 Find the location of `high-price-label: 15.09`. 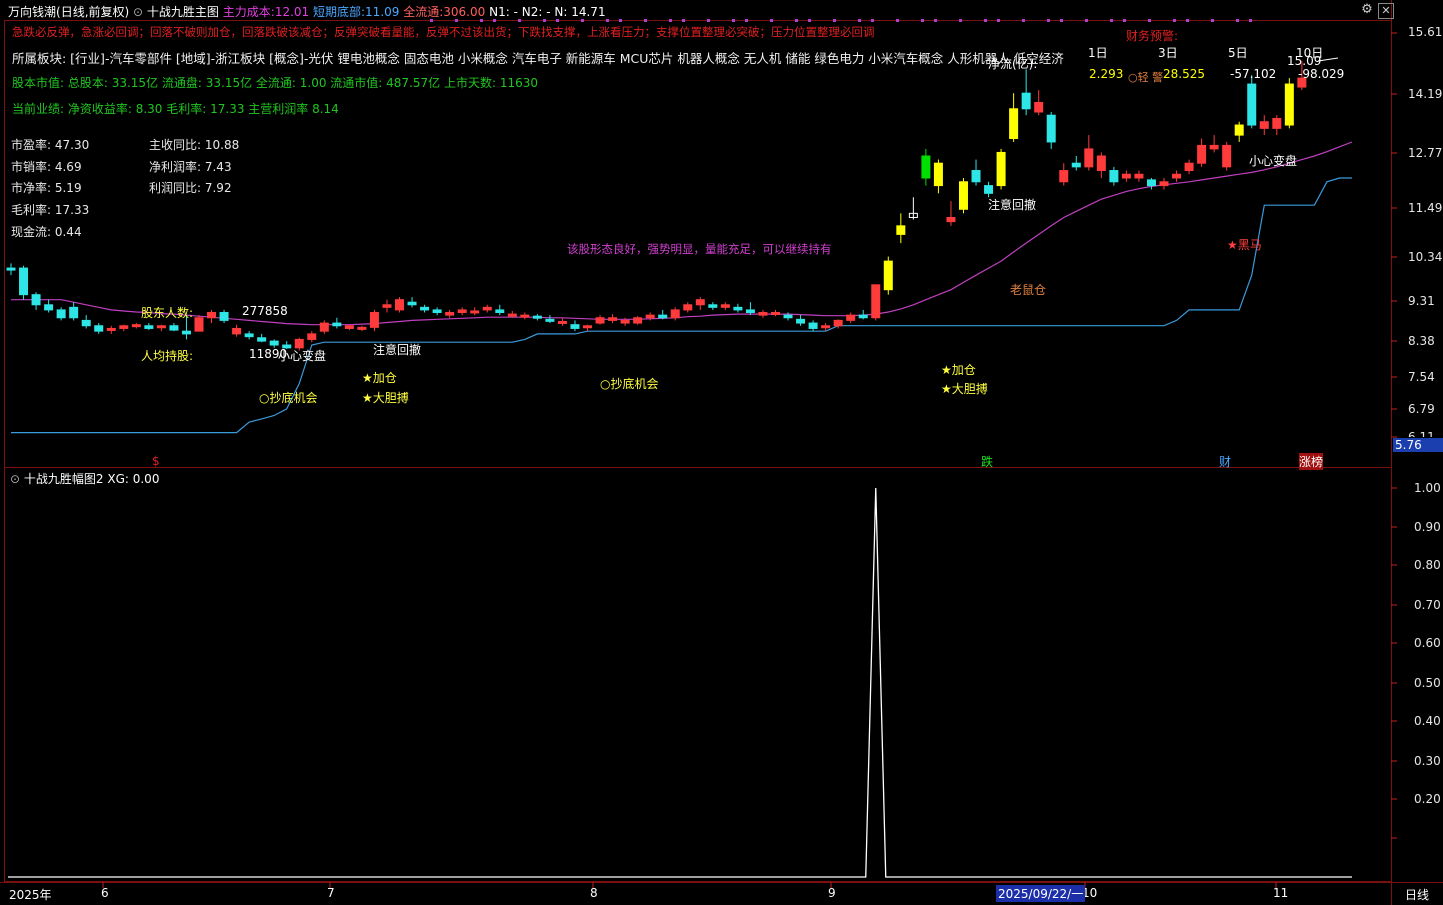

high-price-label: 15.09 is located at coordinates (1304, 61).